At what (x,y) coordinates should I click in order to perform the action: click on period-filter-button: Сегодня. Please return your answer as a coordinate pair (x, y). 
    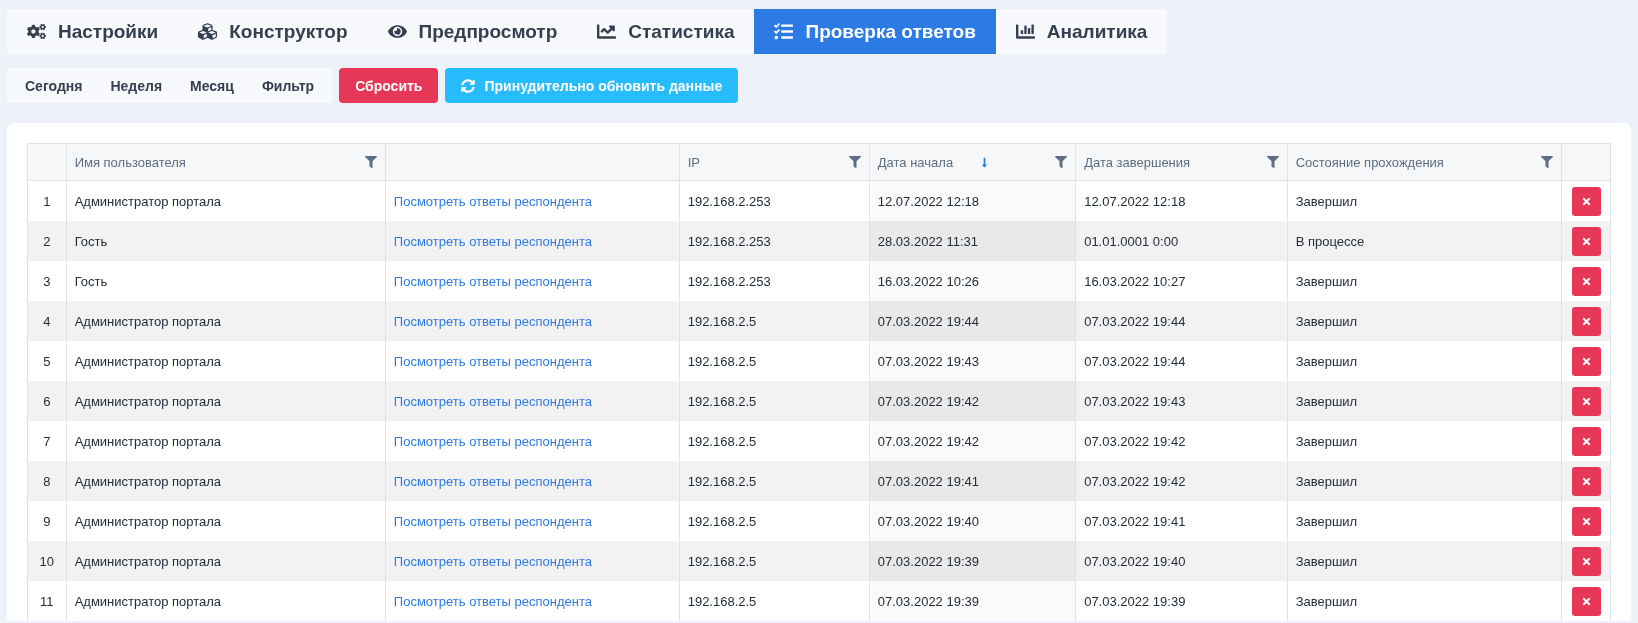
    Looking at the image, I should click on (54, 85).